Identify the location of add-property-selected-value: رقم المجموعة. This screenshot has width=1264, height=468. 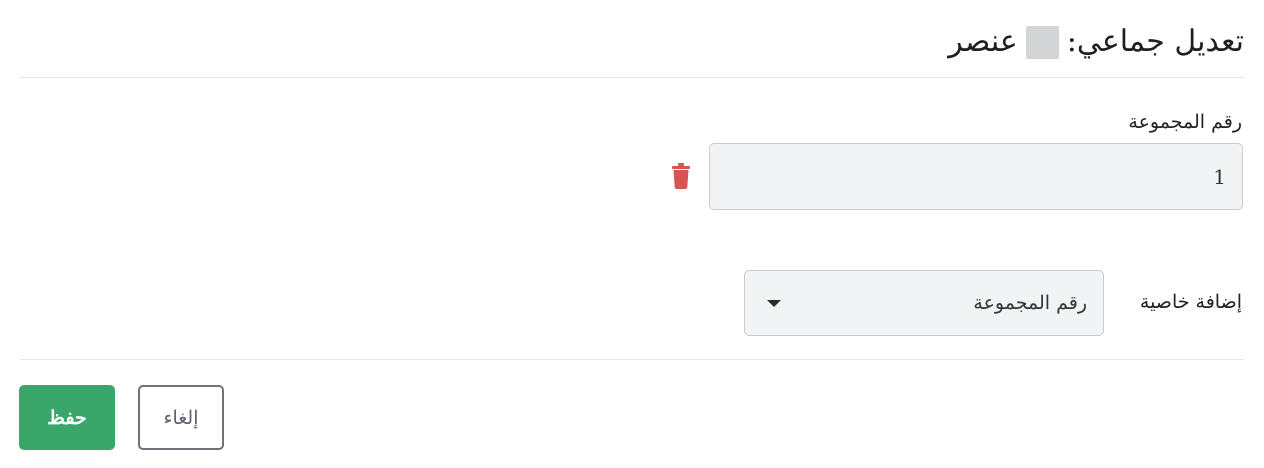
(1030, 303).